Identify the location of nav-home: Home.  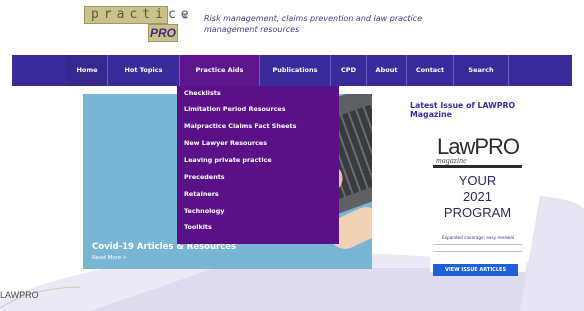
(87, 70).